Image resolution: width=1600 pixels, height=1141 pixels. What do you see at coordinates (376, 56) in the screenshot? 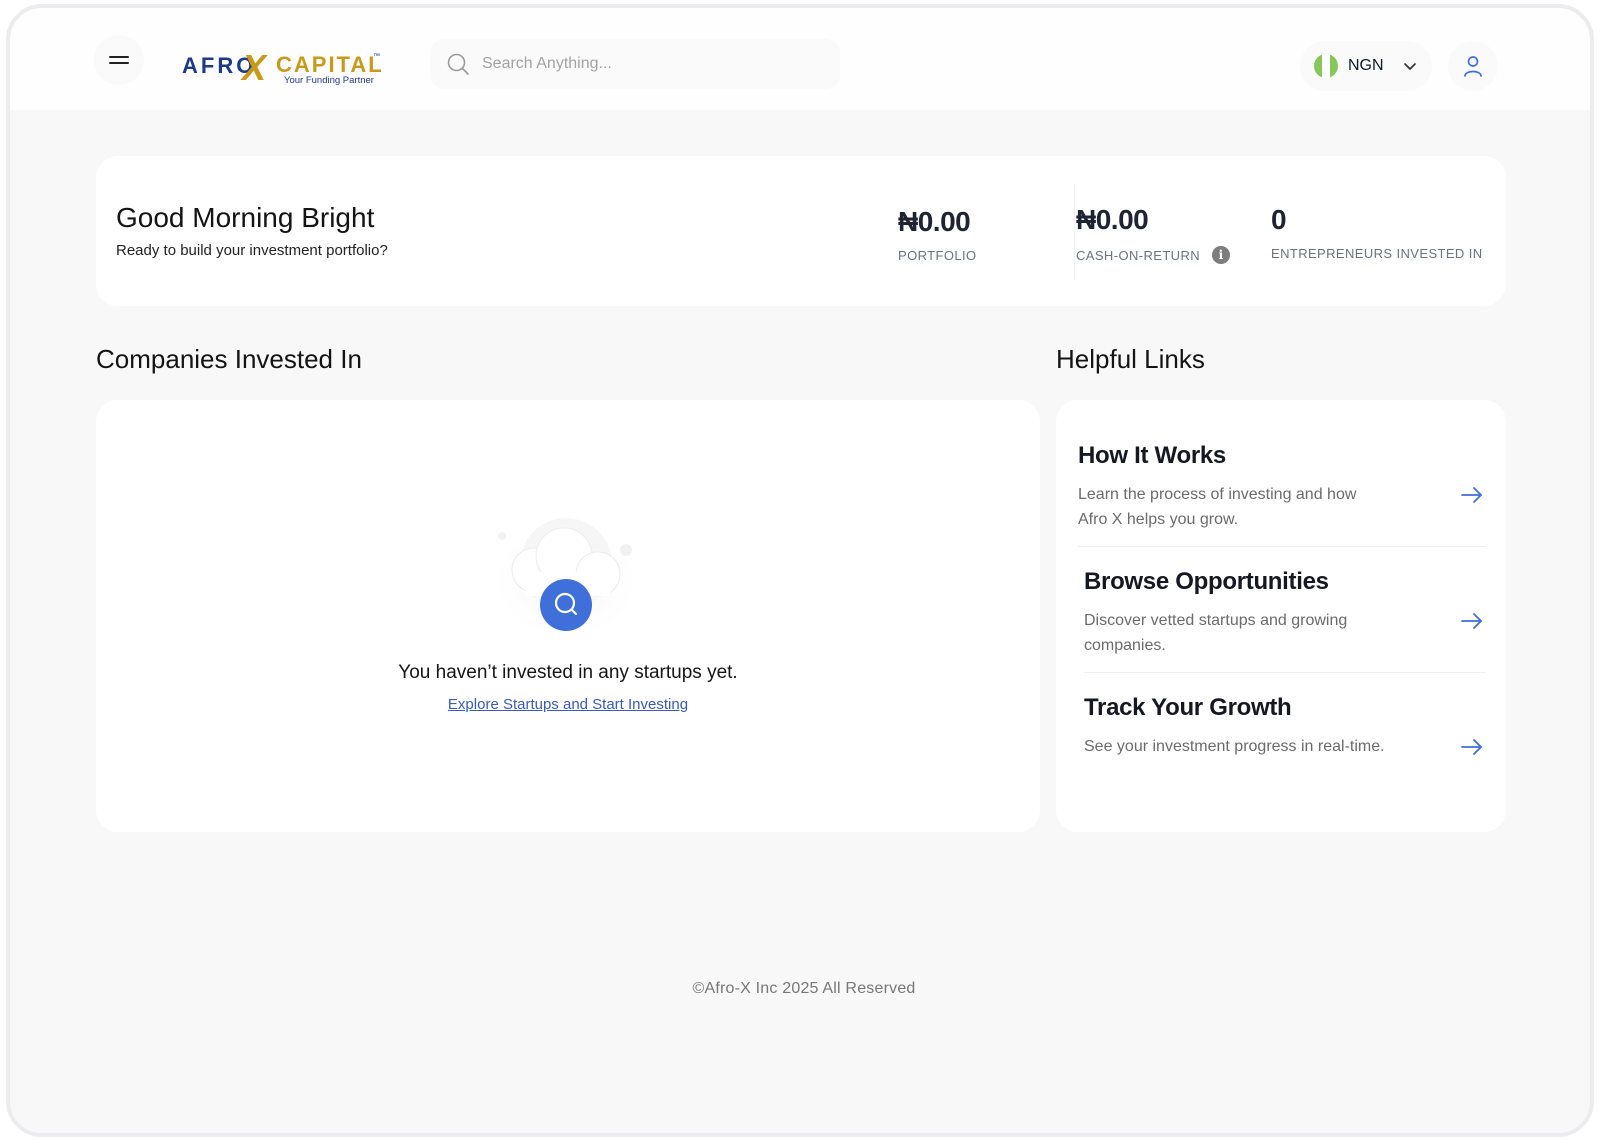
I see `logo-tm: ™` at bounding box center [376, 56].